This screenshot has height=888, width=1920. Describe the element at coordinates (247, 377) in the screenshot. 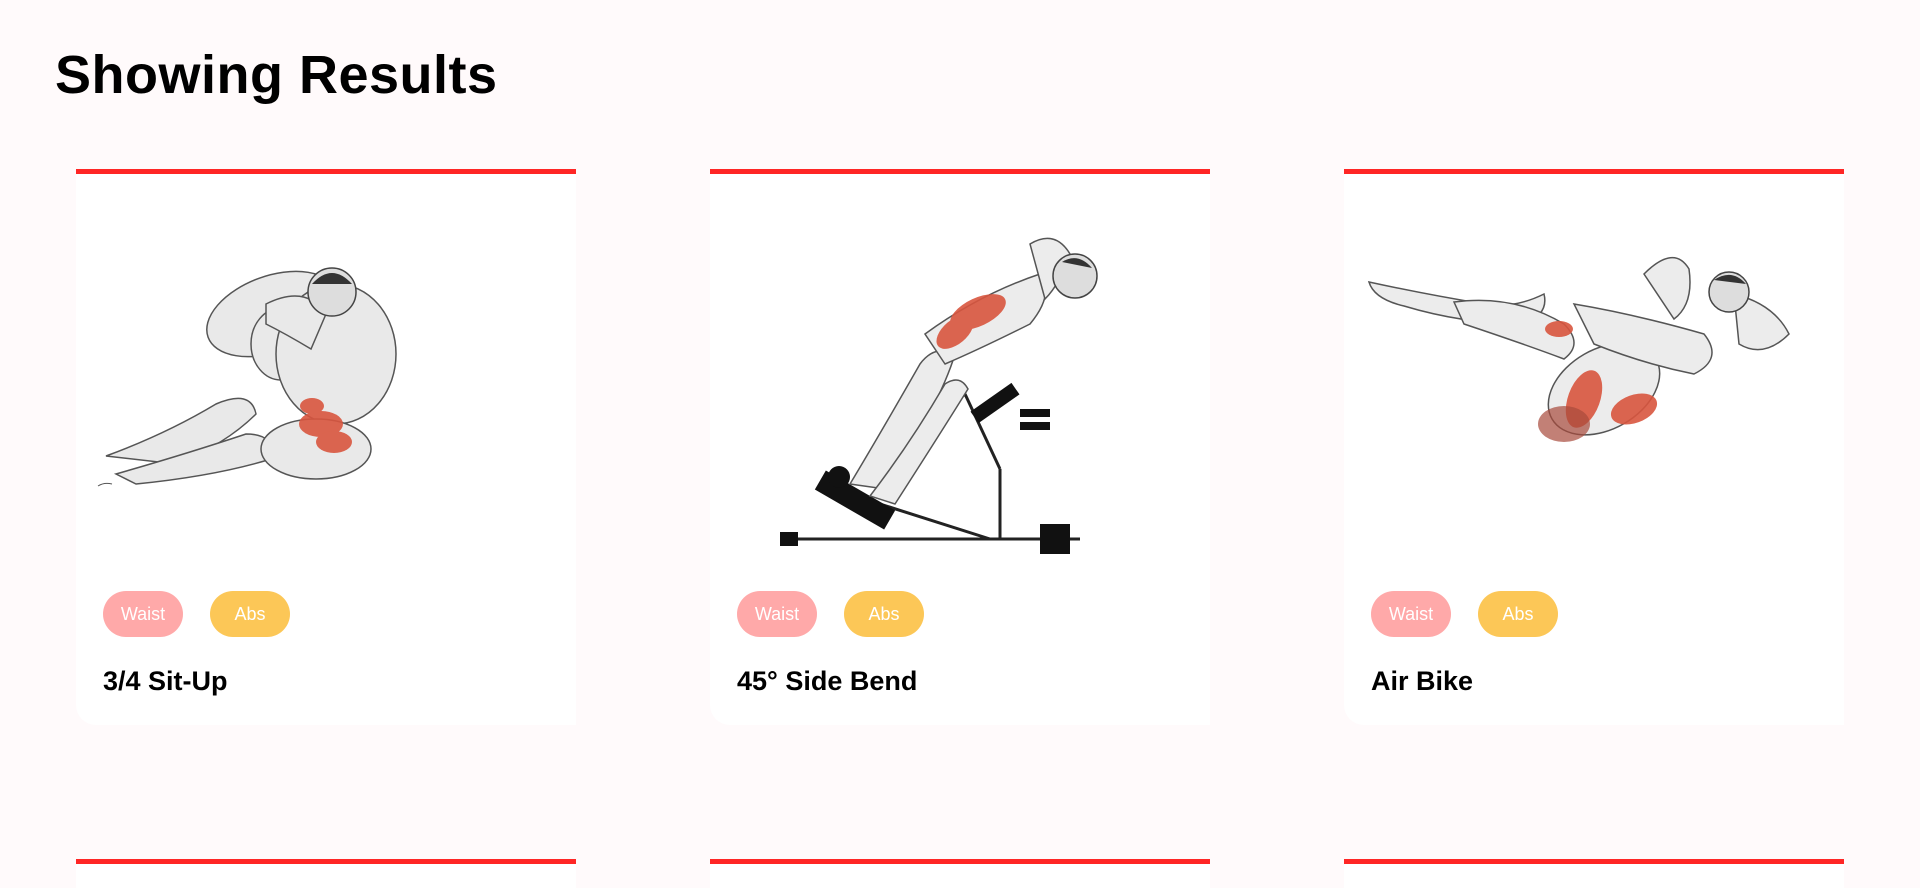

I see `sit-up-illustration` at that location.